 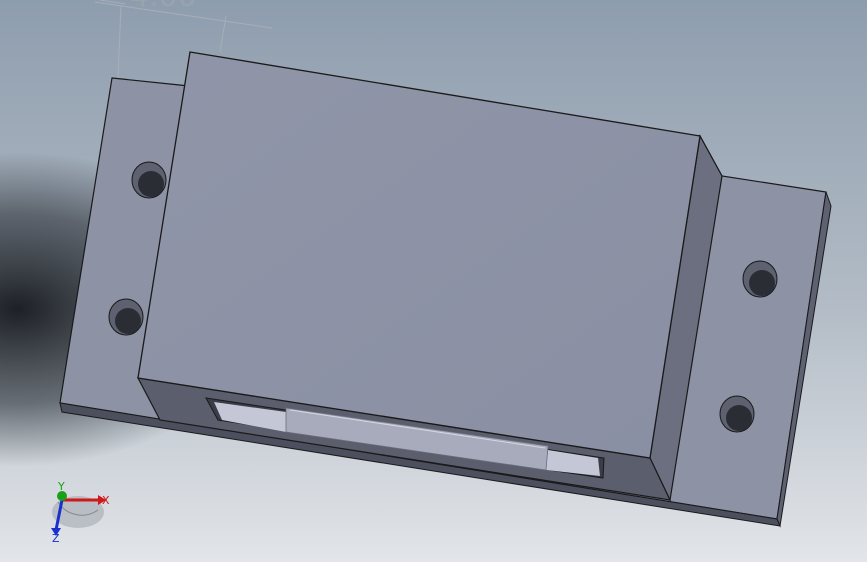 What do you see at coordinates (56, 538) in the screenshot?
I see `z-axis-label: Z` at bounding box center [56, 538].